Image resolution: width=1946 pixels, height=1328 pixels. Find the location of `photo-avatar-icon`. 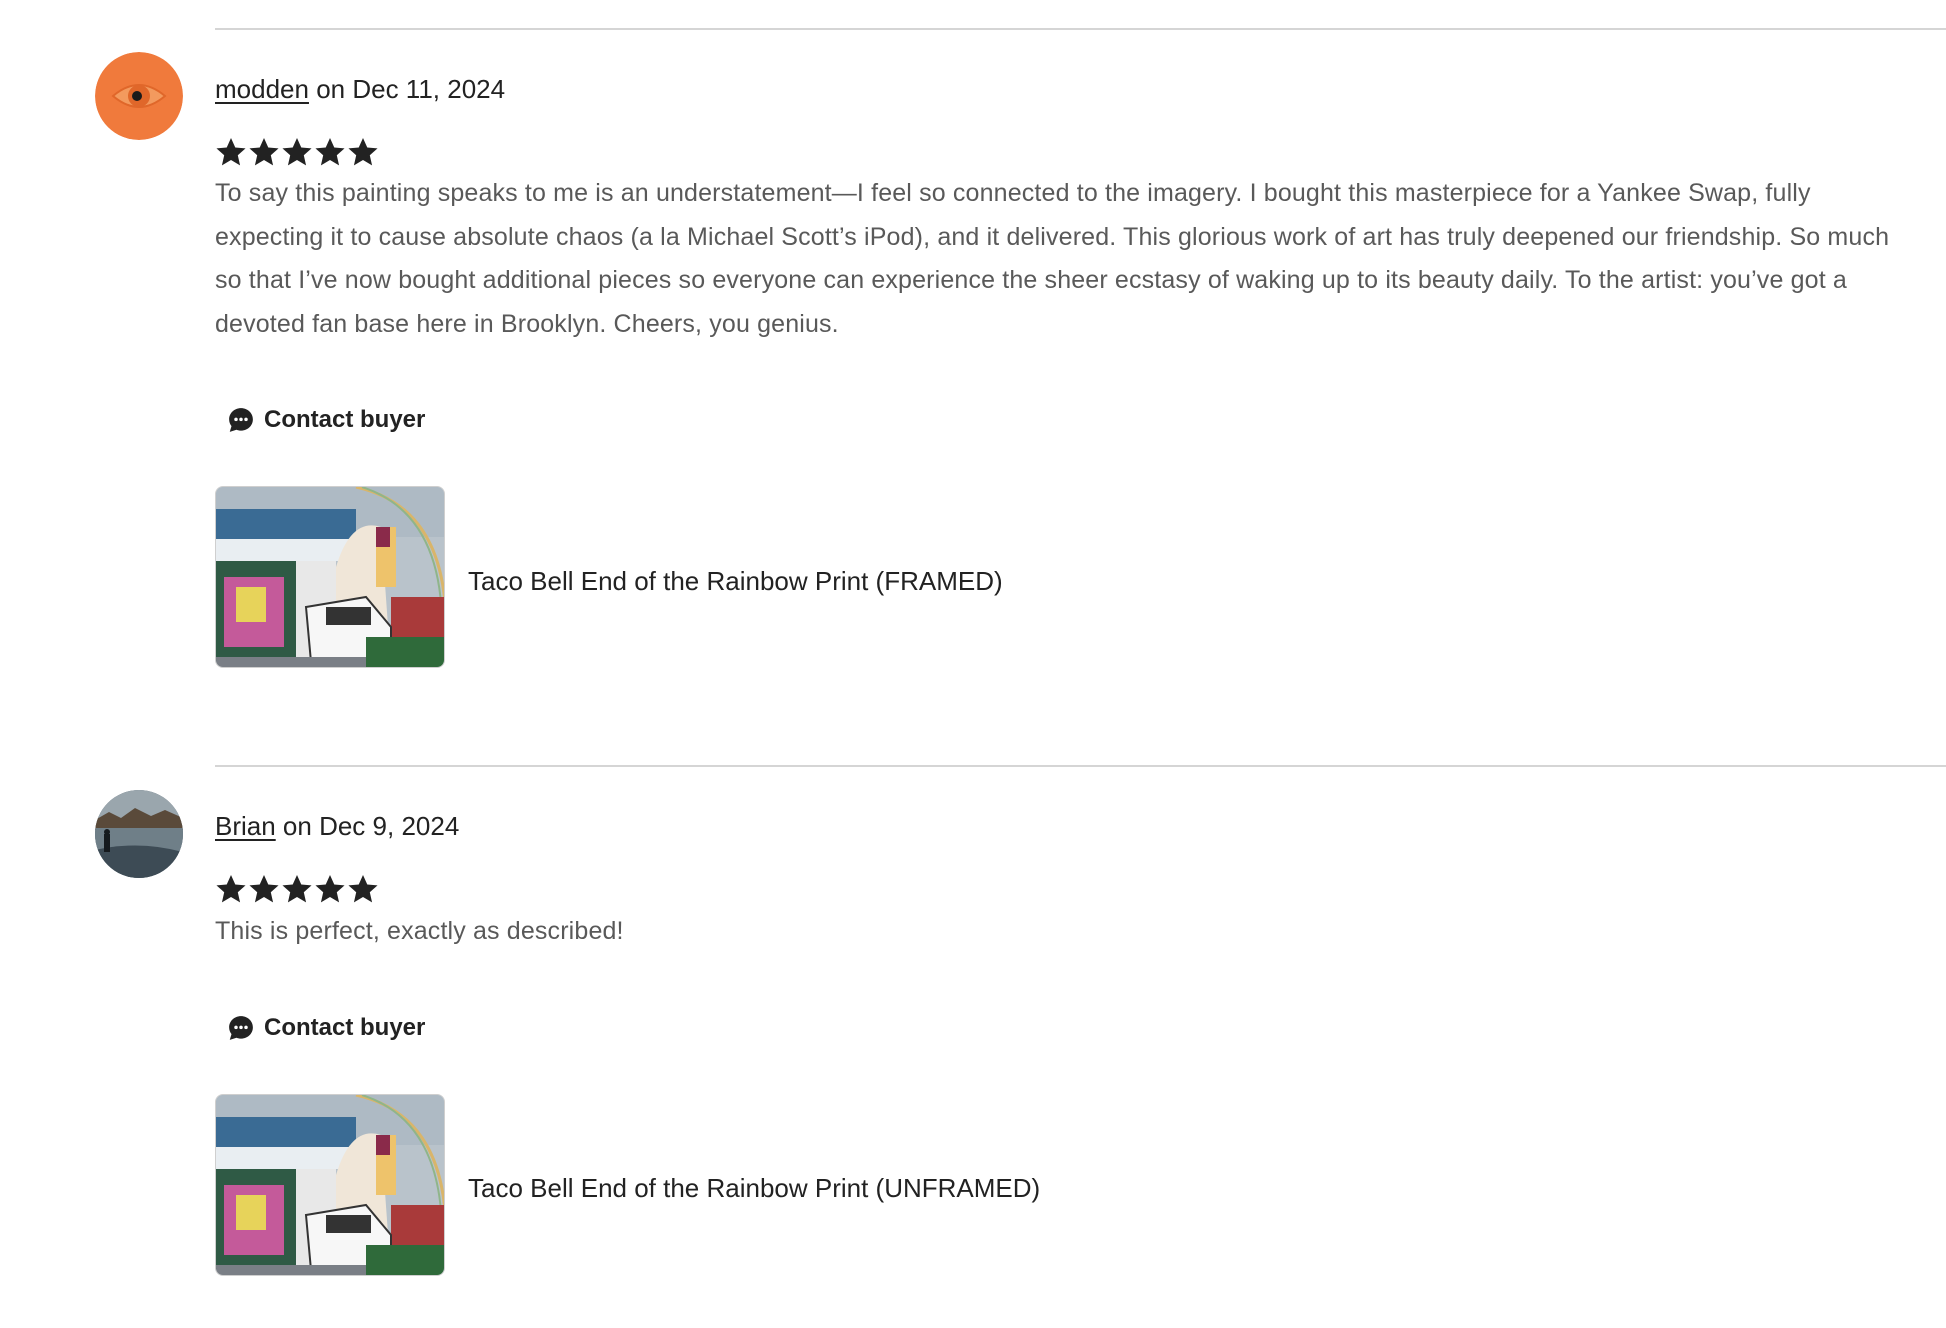

photo-avatar-icon is located at coordinates (139, 834).